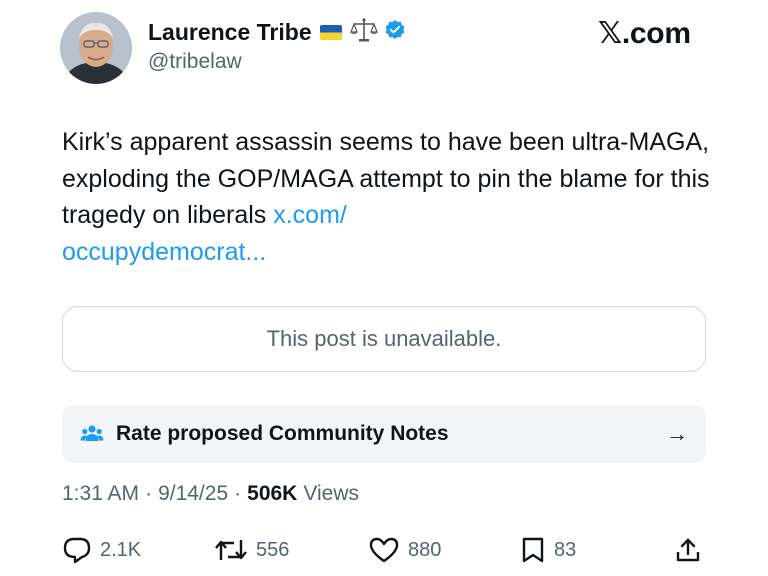 The height and width of the screenshot is (576, 768). Describe the element at coordinates (251, 550) in the screenshot. I see `repost-button: 556` at that location.